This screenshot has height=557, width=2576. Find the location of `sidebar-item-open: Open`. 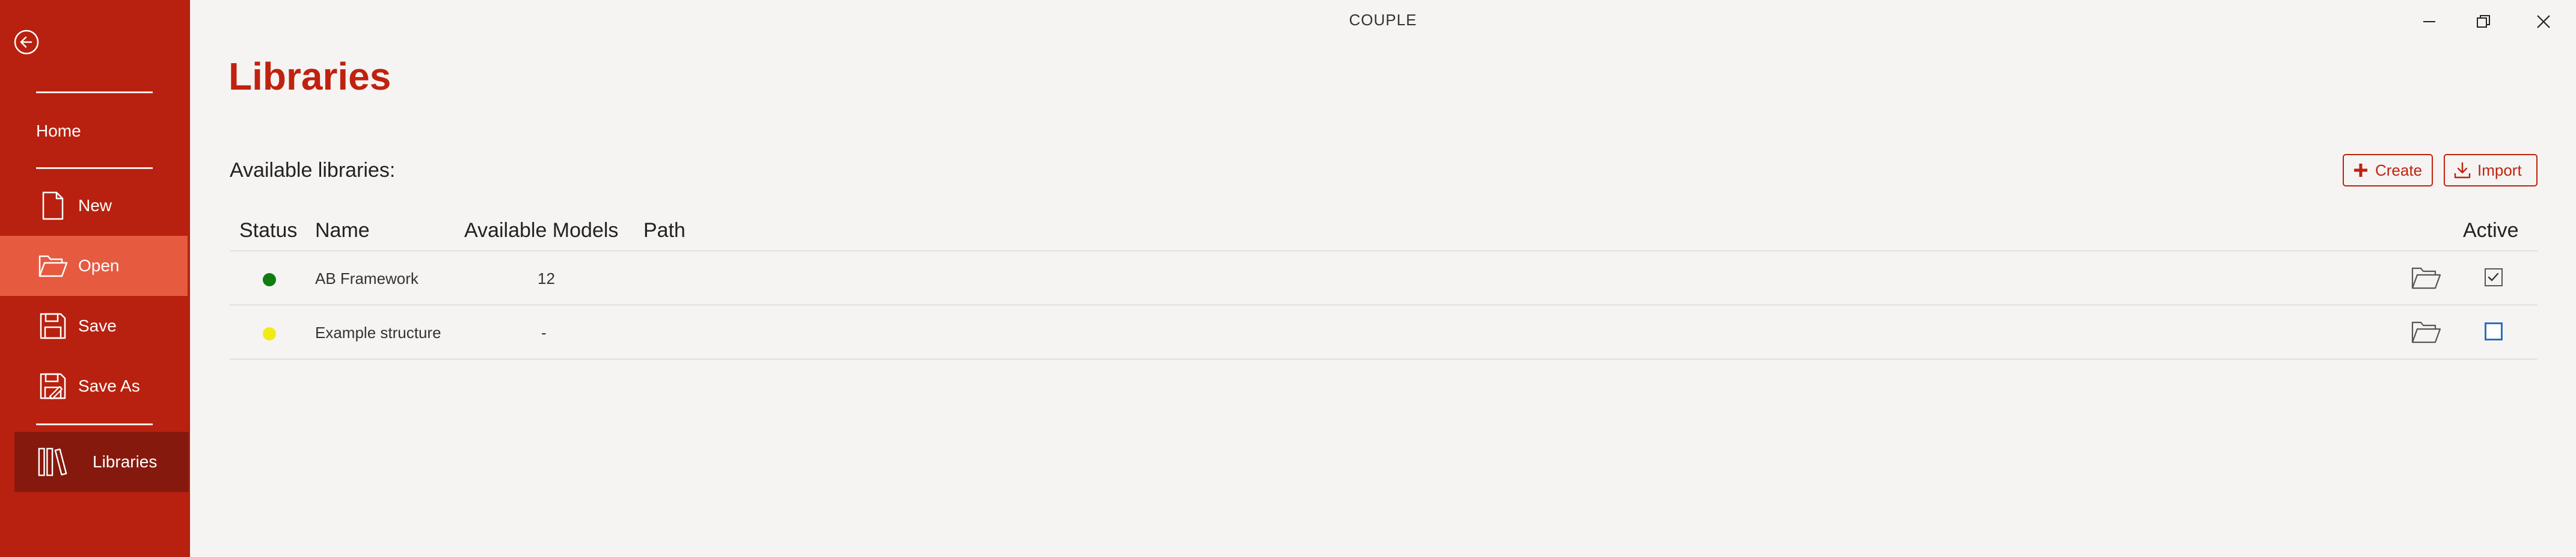

sidebar-item-open: Open is located at coordinates (94, 266).